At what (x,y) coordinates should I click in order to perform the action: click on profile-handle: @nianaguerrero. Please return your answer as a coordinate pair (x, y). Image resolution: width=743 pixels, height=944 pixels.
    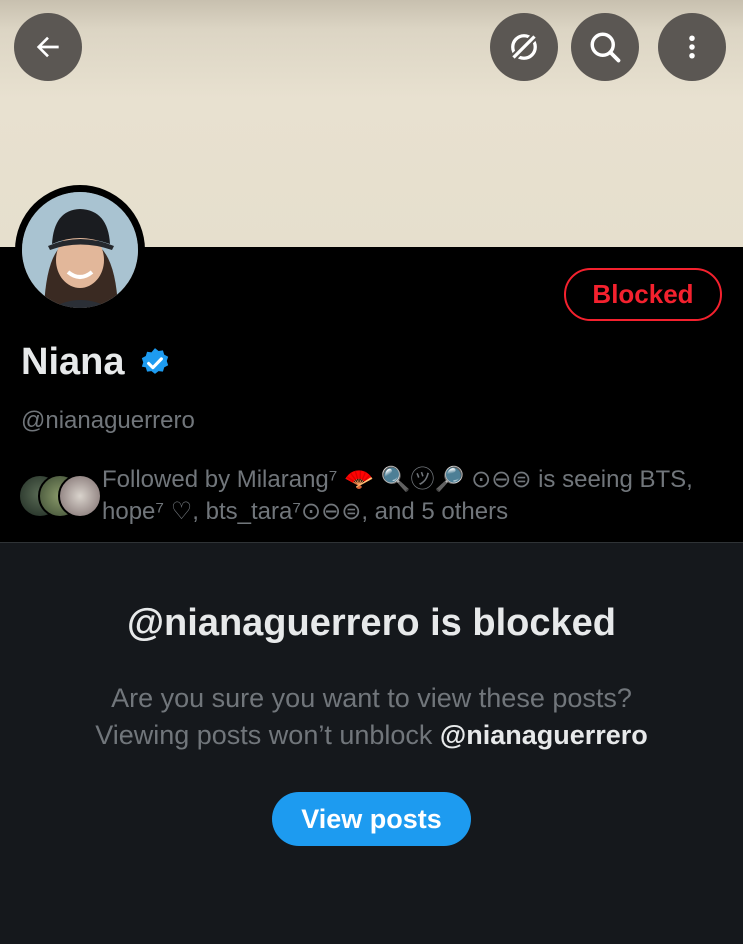
    Looking at the image, I should click on (108, 420).